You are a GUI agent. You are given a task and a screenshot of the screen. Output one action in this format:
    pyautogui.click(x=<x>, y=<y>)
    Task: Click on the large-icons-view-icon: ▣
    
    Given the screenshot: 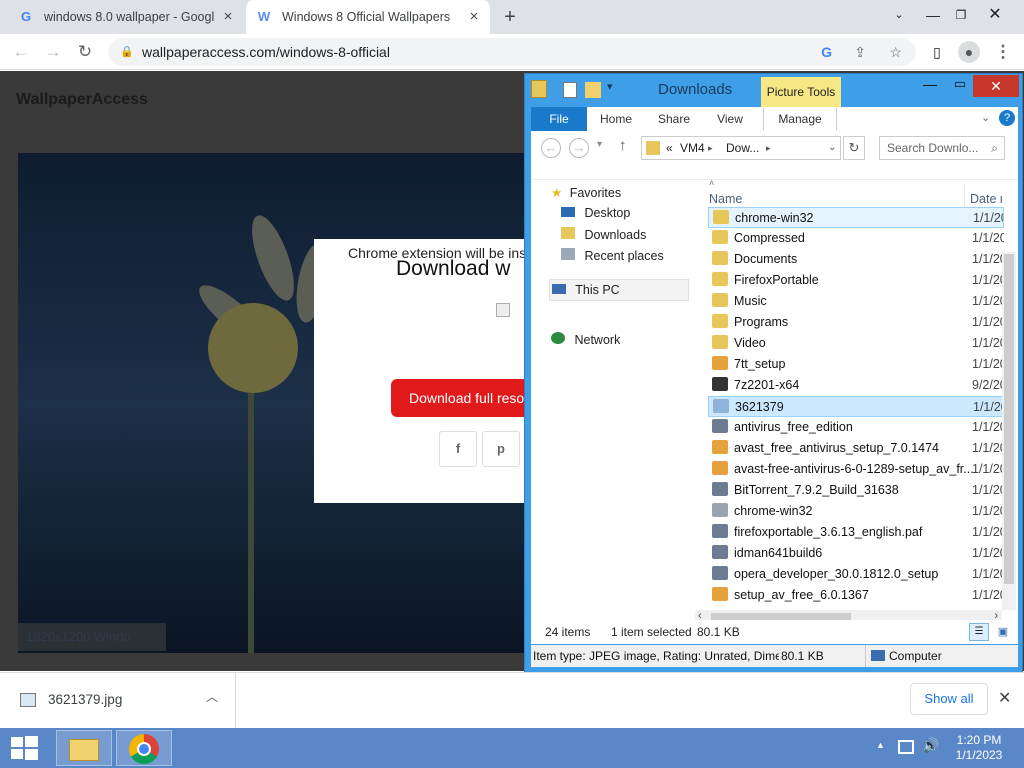 What is the action you would take?
    pyautogui.click(x=1003, y=632)
    